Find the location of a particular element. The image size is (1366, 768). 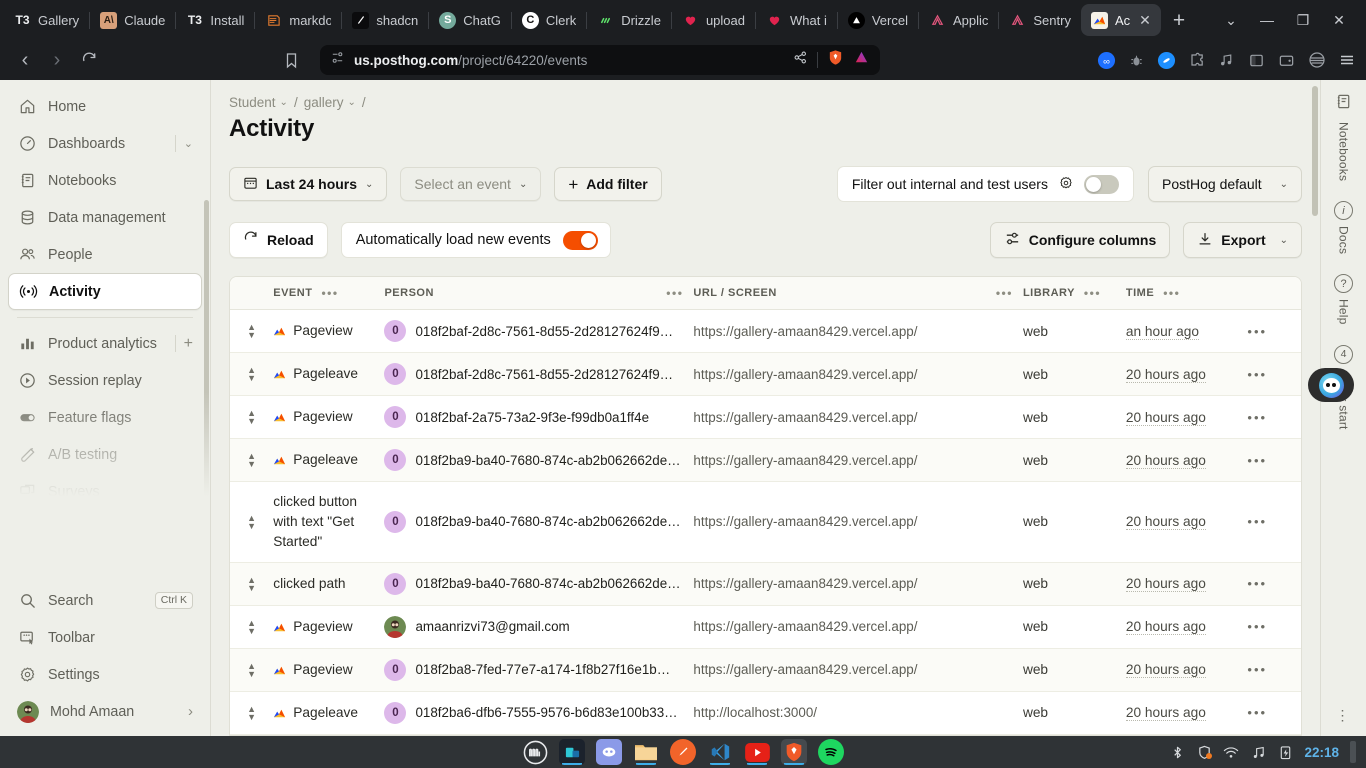

sidebar-item-ab-testing: A/B testing is located at coordinates (105, 454).